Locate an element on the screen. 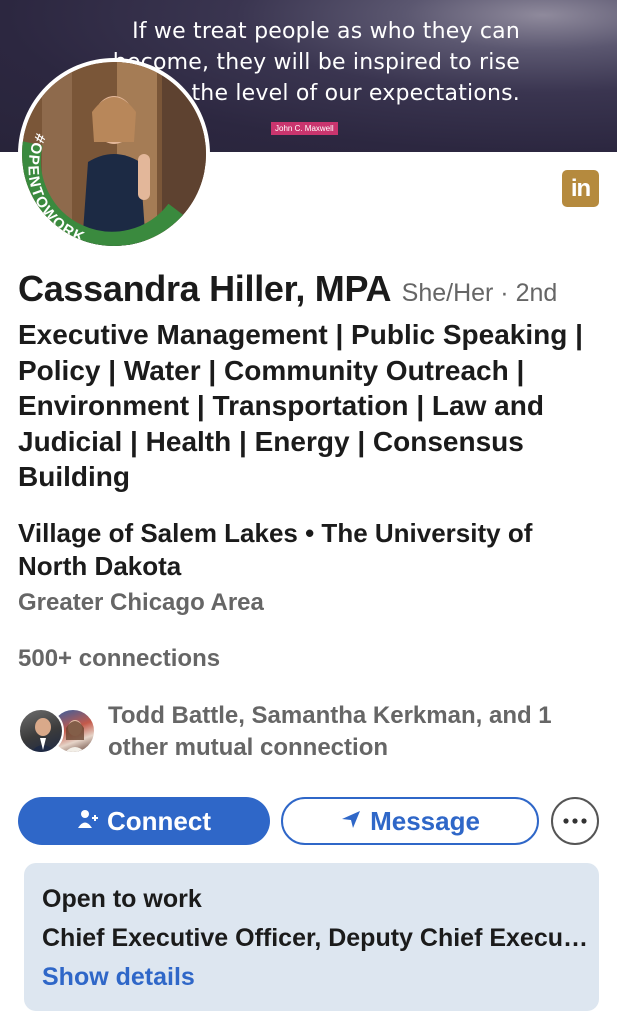 Image resolution: width=617 pixels, height=1024 pixels. pronouns-degree: She/Her · 2nd is located at coordinates (479, 293).